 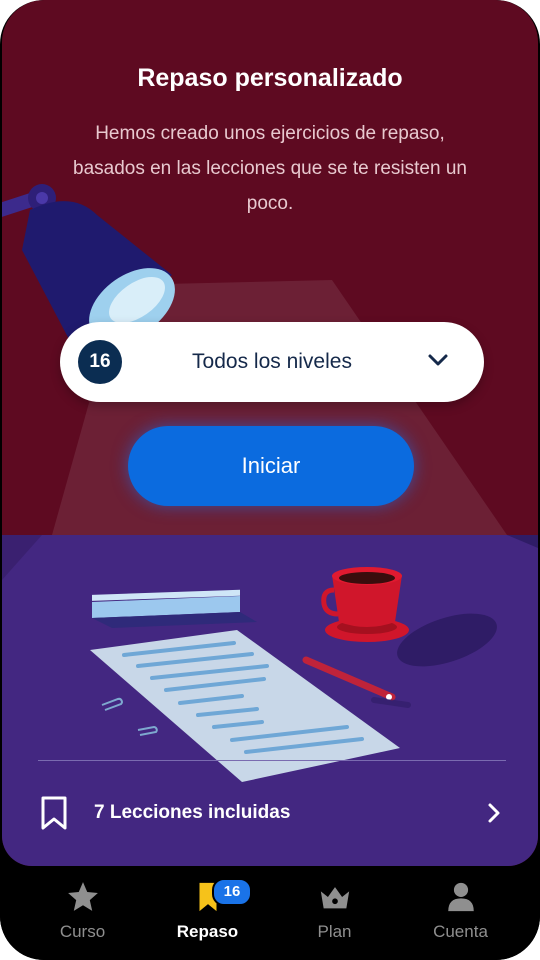 I want to click on crown-icon, so click(x=334, y=898).